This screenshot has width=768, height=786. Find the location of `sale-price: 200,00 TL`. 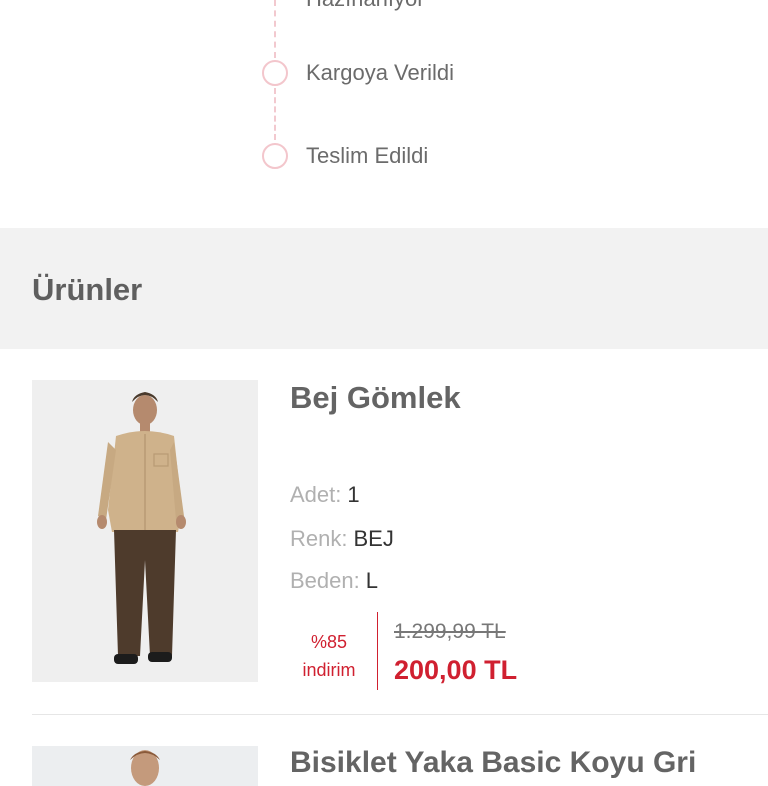

sale-price: 200,00 TL is located at coordinates (456, 670).